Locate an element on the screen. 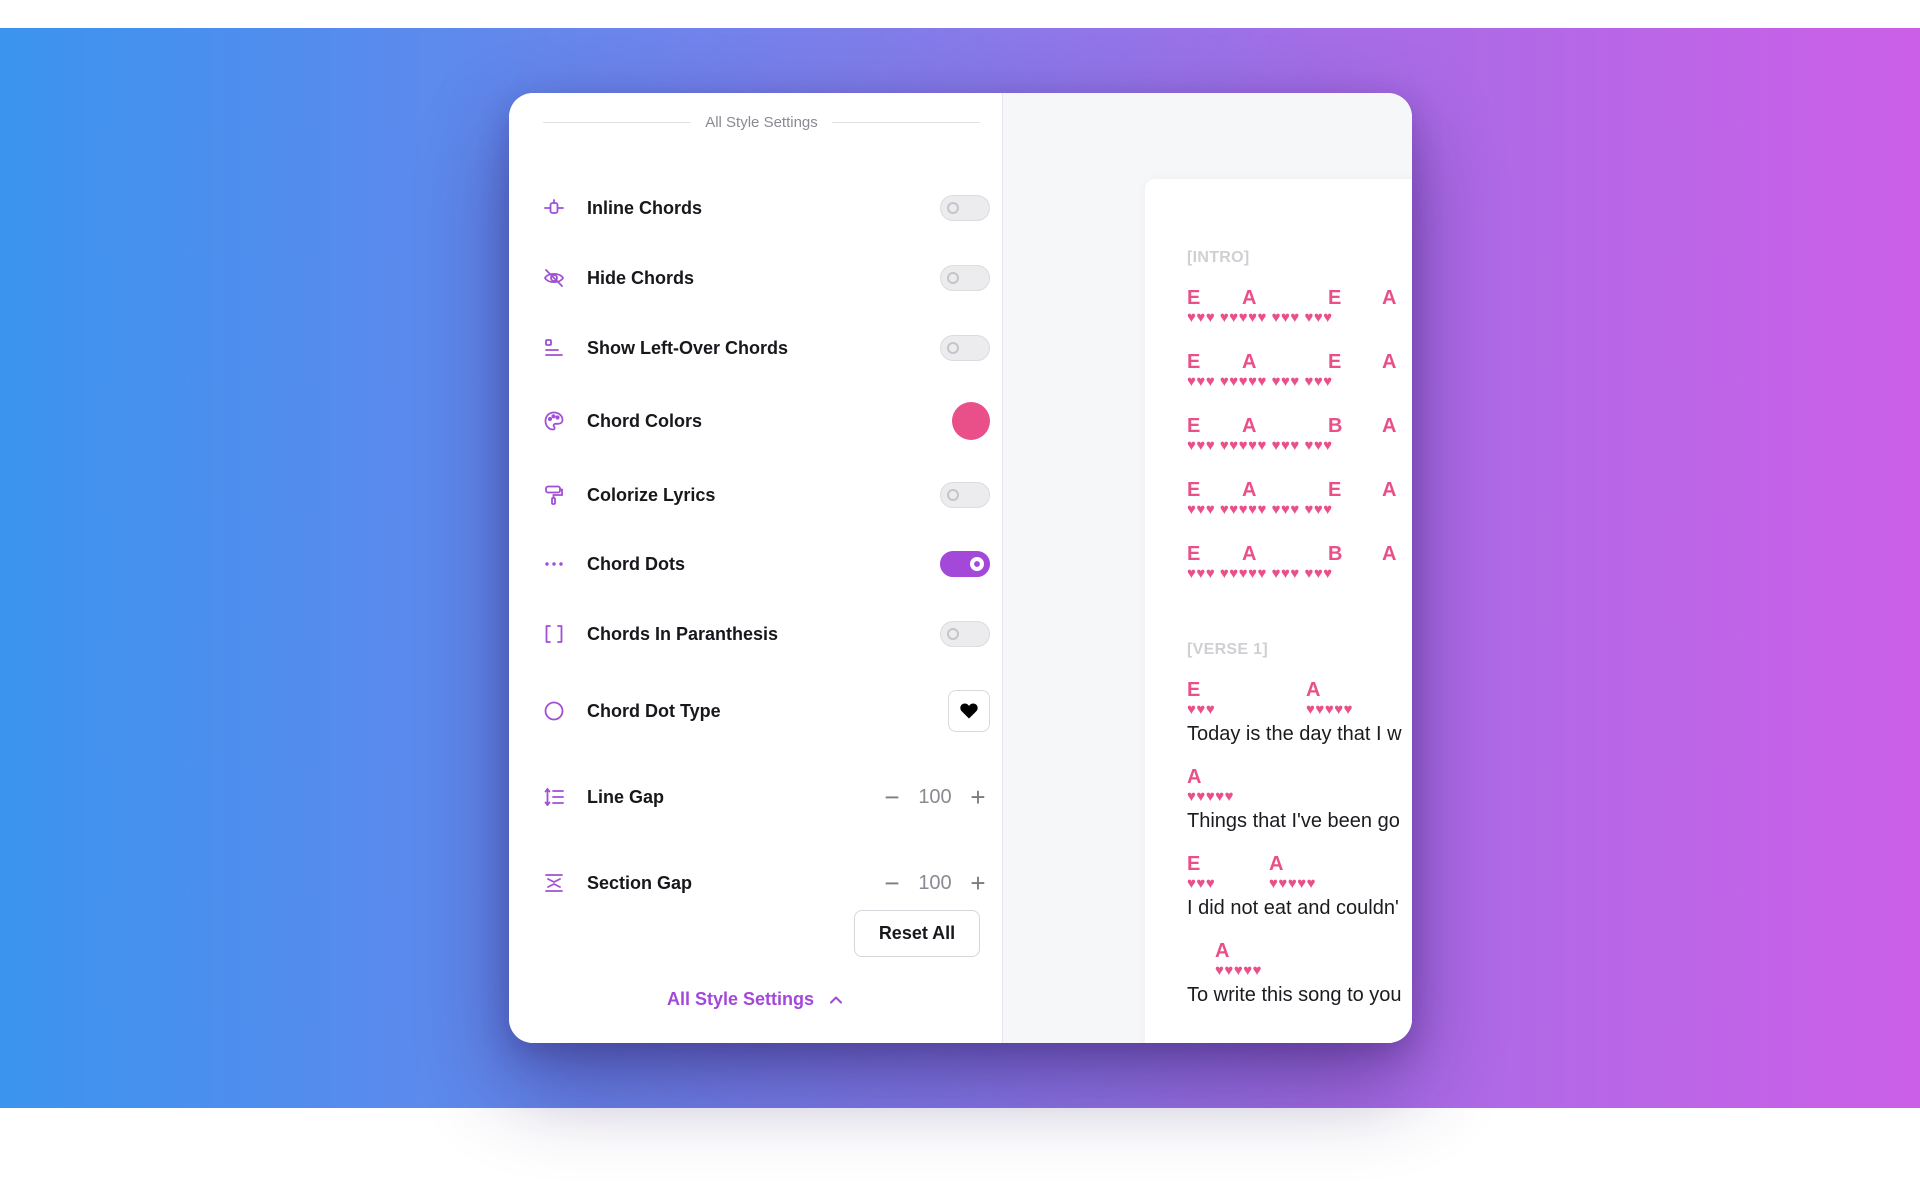 The image size is (1920, 1194). setting-show-left-over-chords: Show Left-Over Chords is located at coordinates (766, 348).